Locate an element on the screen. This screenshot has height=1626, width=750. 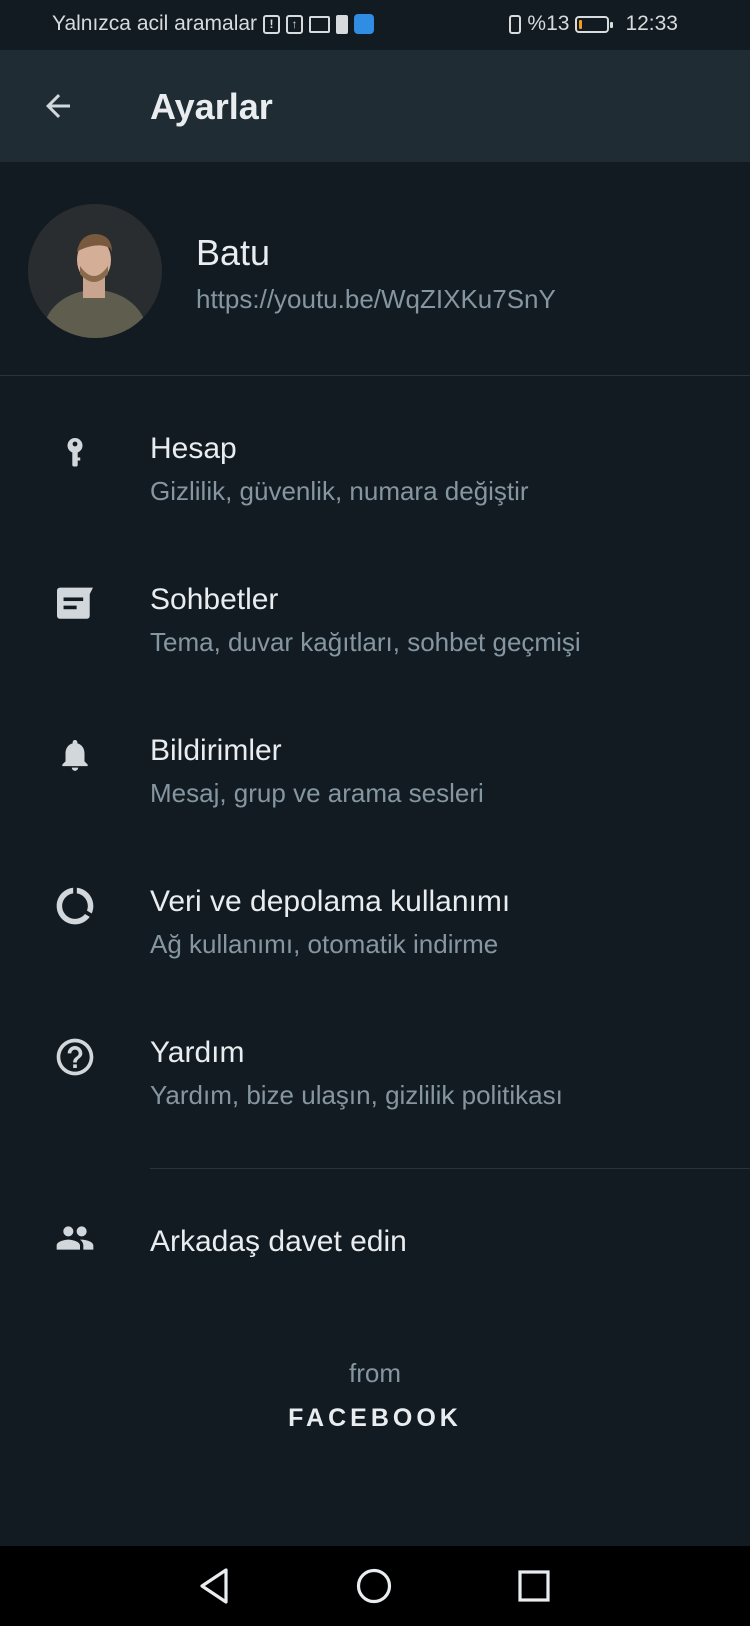
avatar is located at coordinates (95, 271).